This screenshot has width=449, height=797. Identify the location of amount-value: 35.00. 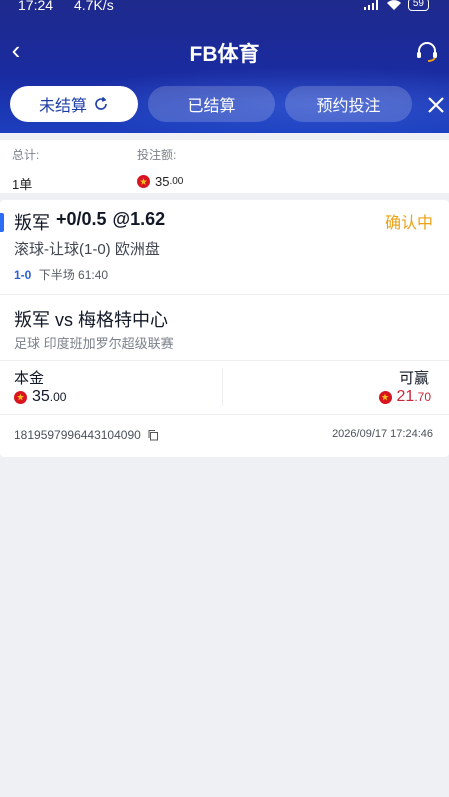
(160, 181).